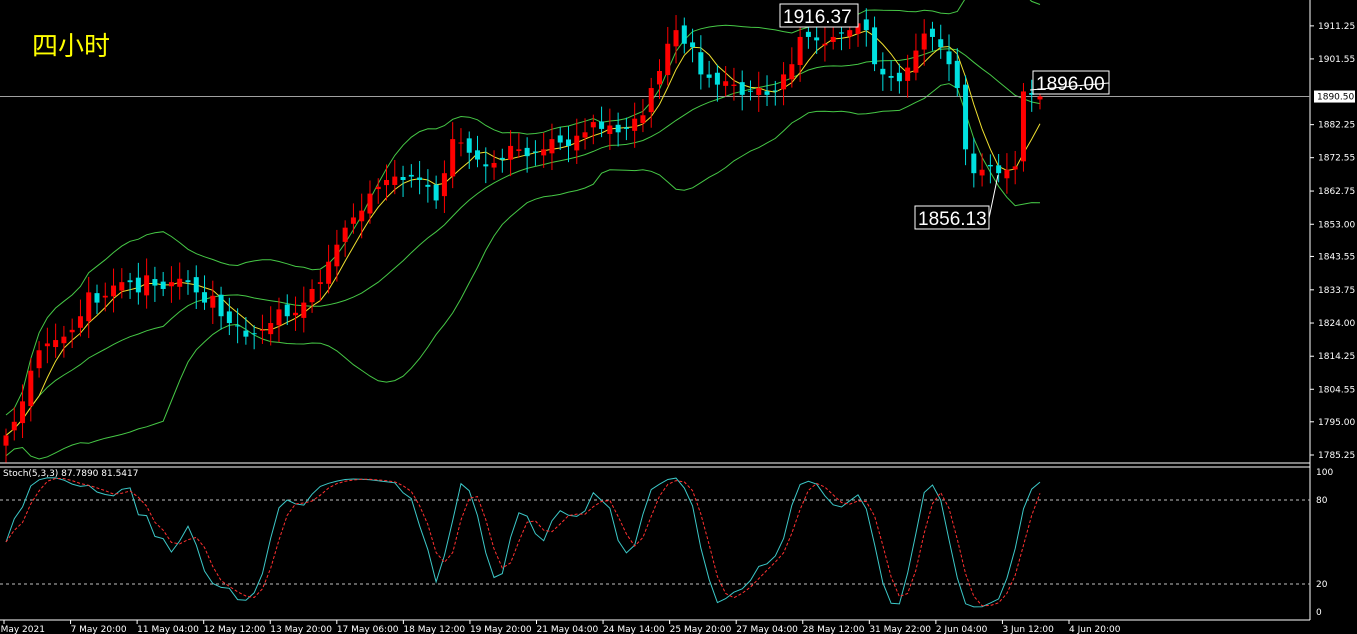  Describe the element at coordinates (71, 47) in the screenshot. I see `chart-title: 四小时` at that location.